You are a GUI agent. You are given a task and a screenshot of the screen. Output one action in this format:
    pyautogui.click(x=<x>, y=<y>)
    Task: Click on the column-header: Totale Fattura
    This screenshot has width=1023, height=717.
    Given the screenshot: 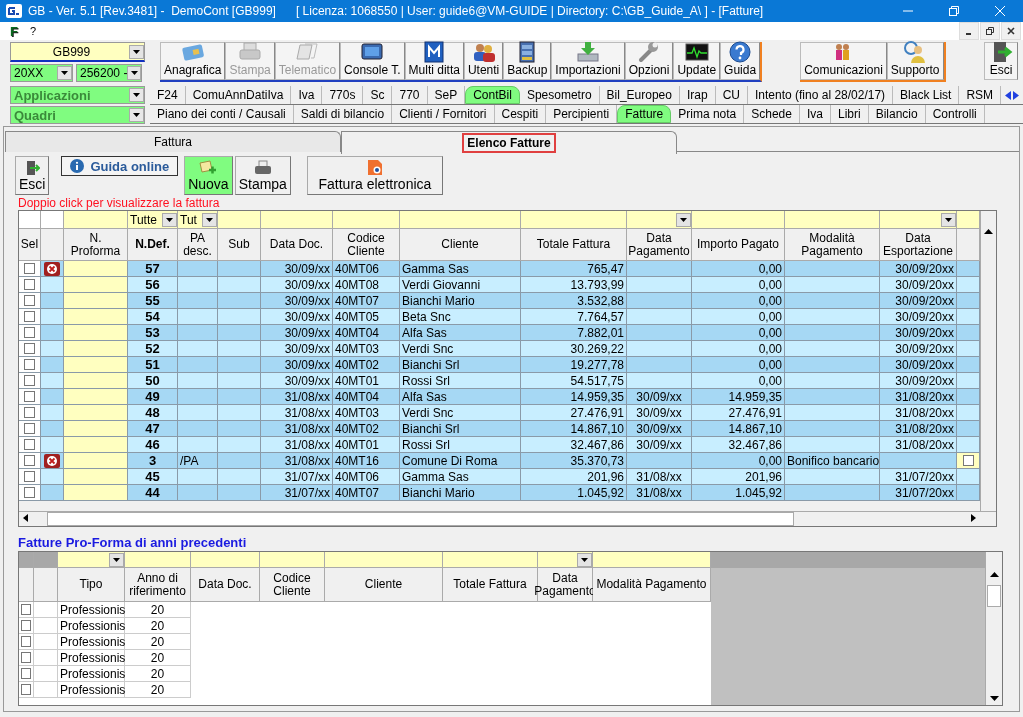 What is the action you would take?
    pyautogui.click(x=574, y=245)
    